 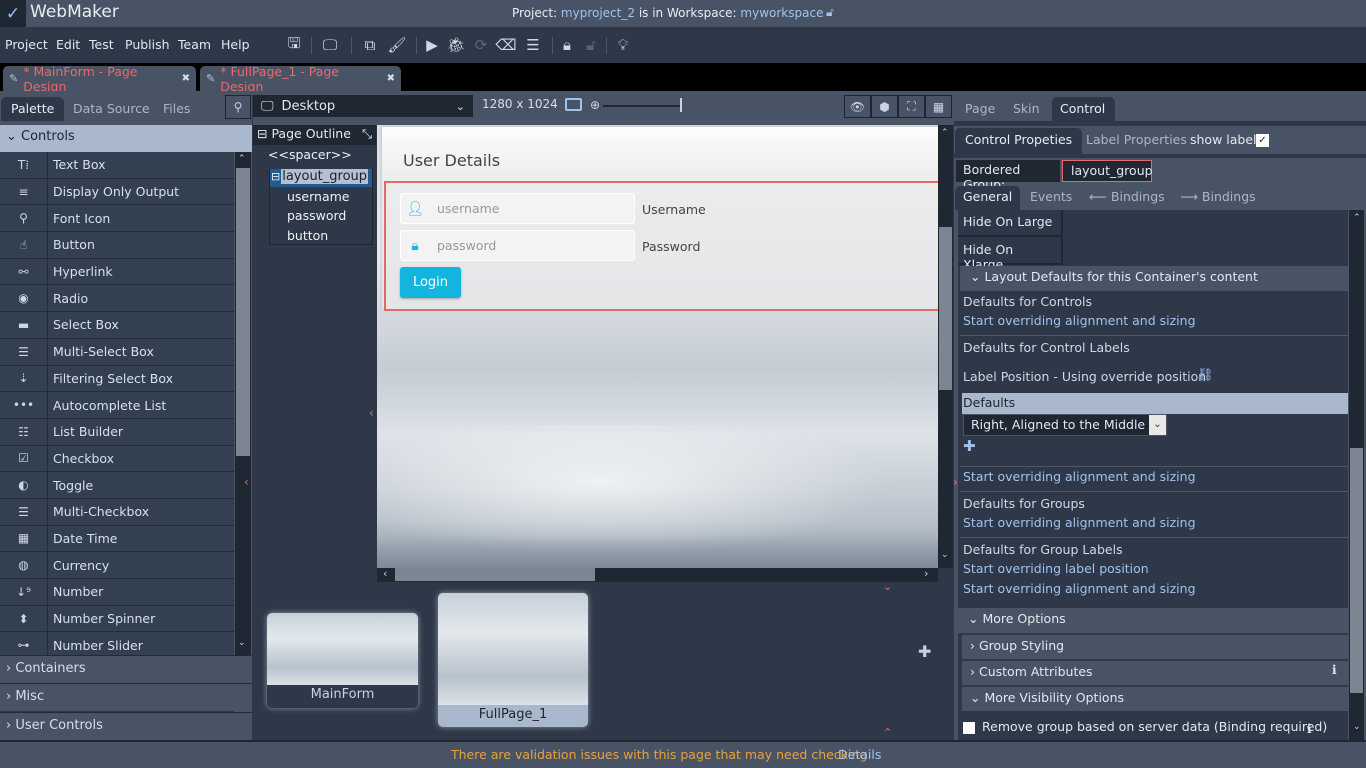 I want to click on menu-edit: Edit, so click(x=68, y=44).